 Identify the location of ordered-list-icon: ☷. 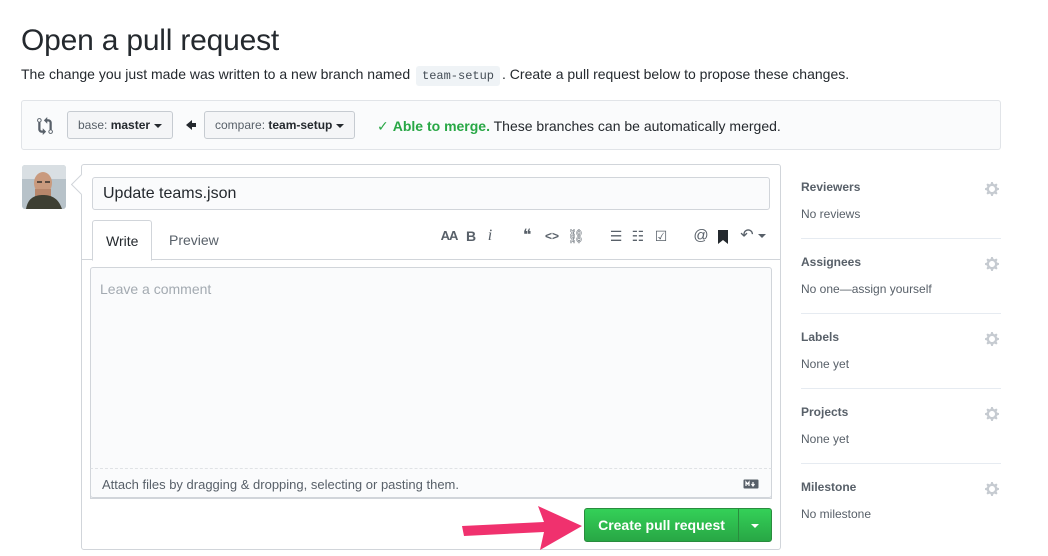
(638, 236).